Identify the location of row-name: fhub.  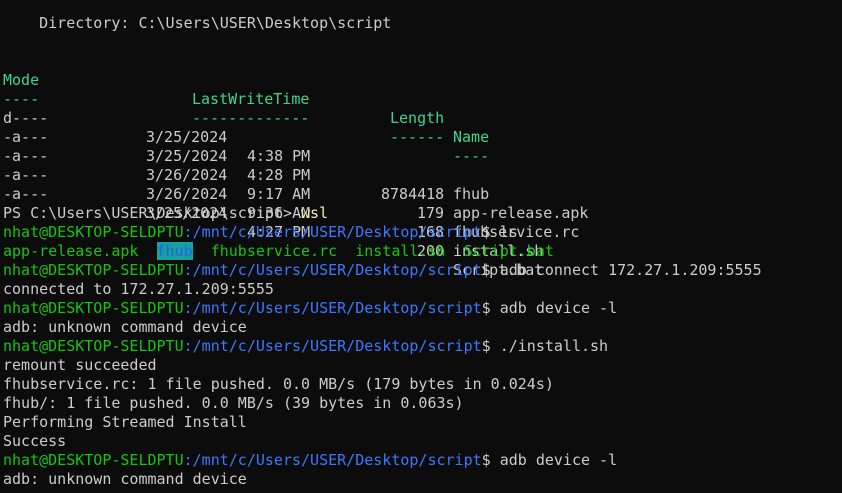
(471, 194).